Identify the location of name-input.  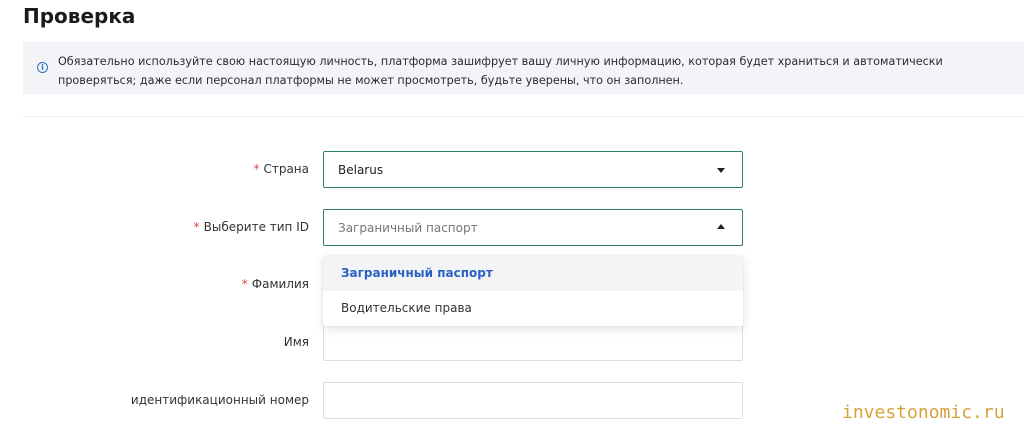
(533, 342).